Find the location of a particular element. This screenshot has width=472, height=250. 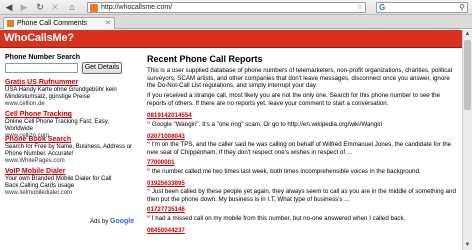

reload-icon: ↻ is located at coordinates (40, 7).